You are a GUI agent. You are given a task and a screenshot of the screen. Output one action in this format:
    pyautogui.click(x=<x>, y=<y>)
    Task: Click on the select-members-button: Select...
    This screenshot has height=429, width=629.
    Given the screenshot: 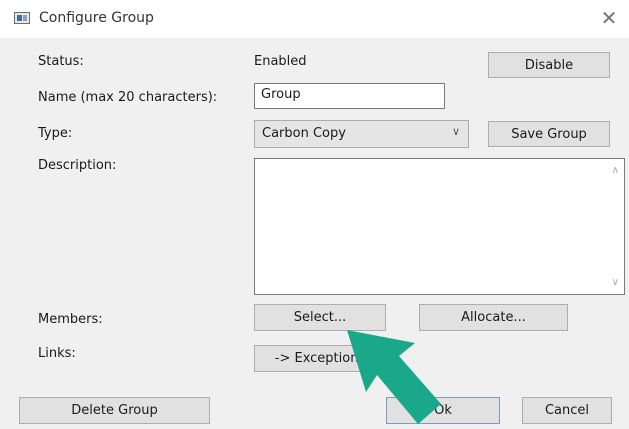 What is the action you would take?
    pyautogui.click(x=320, y=317)
    